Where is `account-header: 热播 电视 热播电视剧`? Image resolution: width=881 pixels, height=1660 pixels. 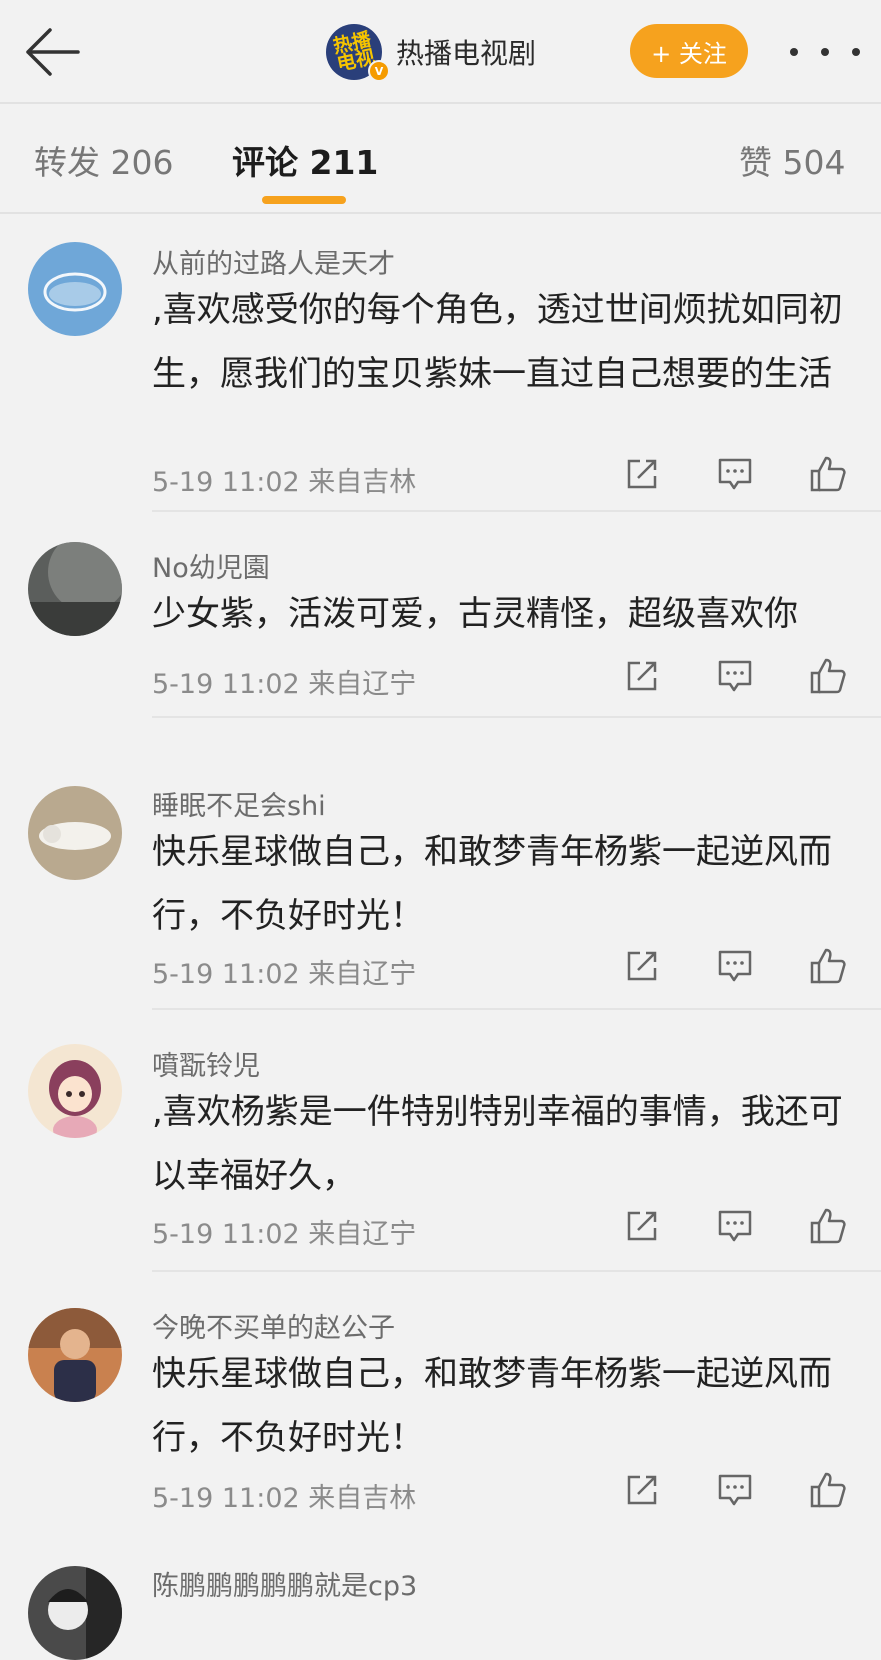 account-header: 热播 电视 热播电视剧 is located at coordinates (431, 52).